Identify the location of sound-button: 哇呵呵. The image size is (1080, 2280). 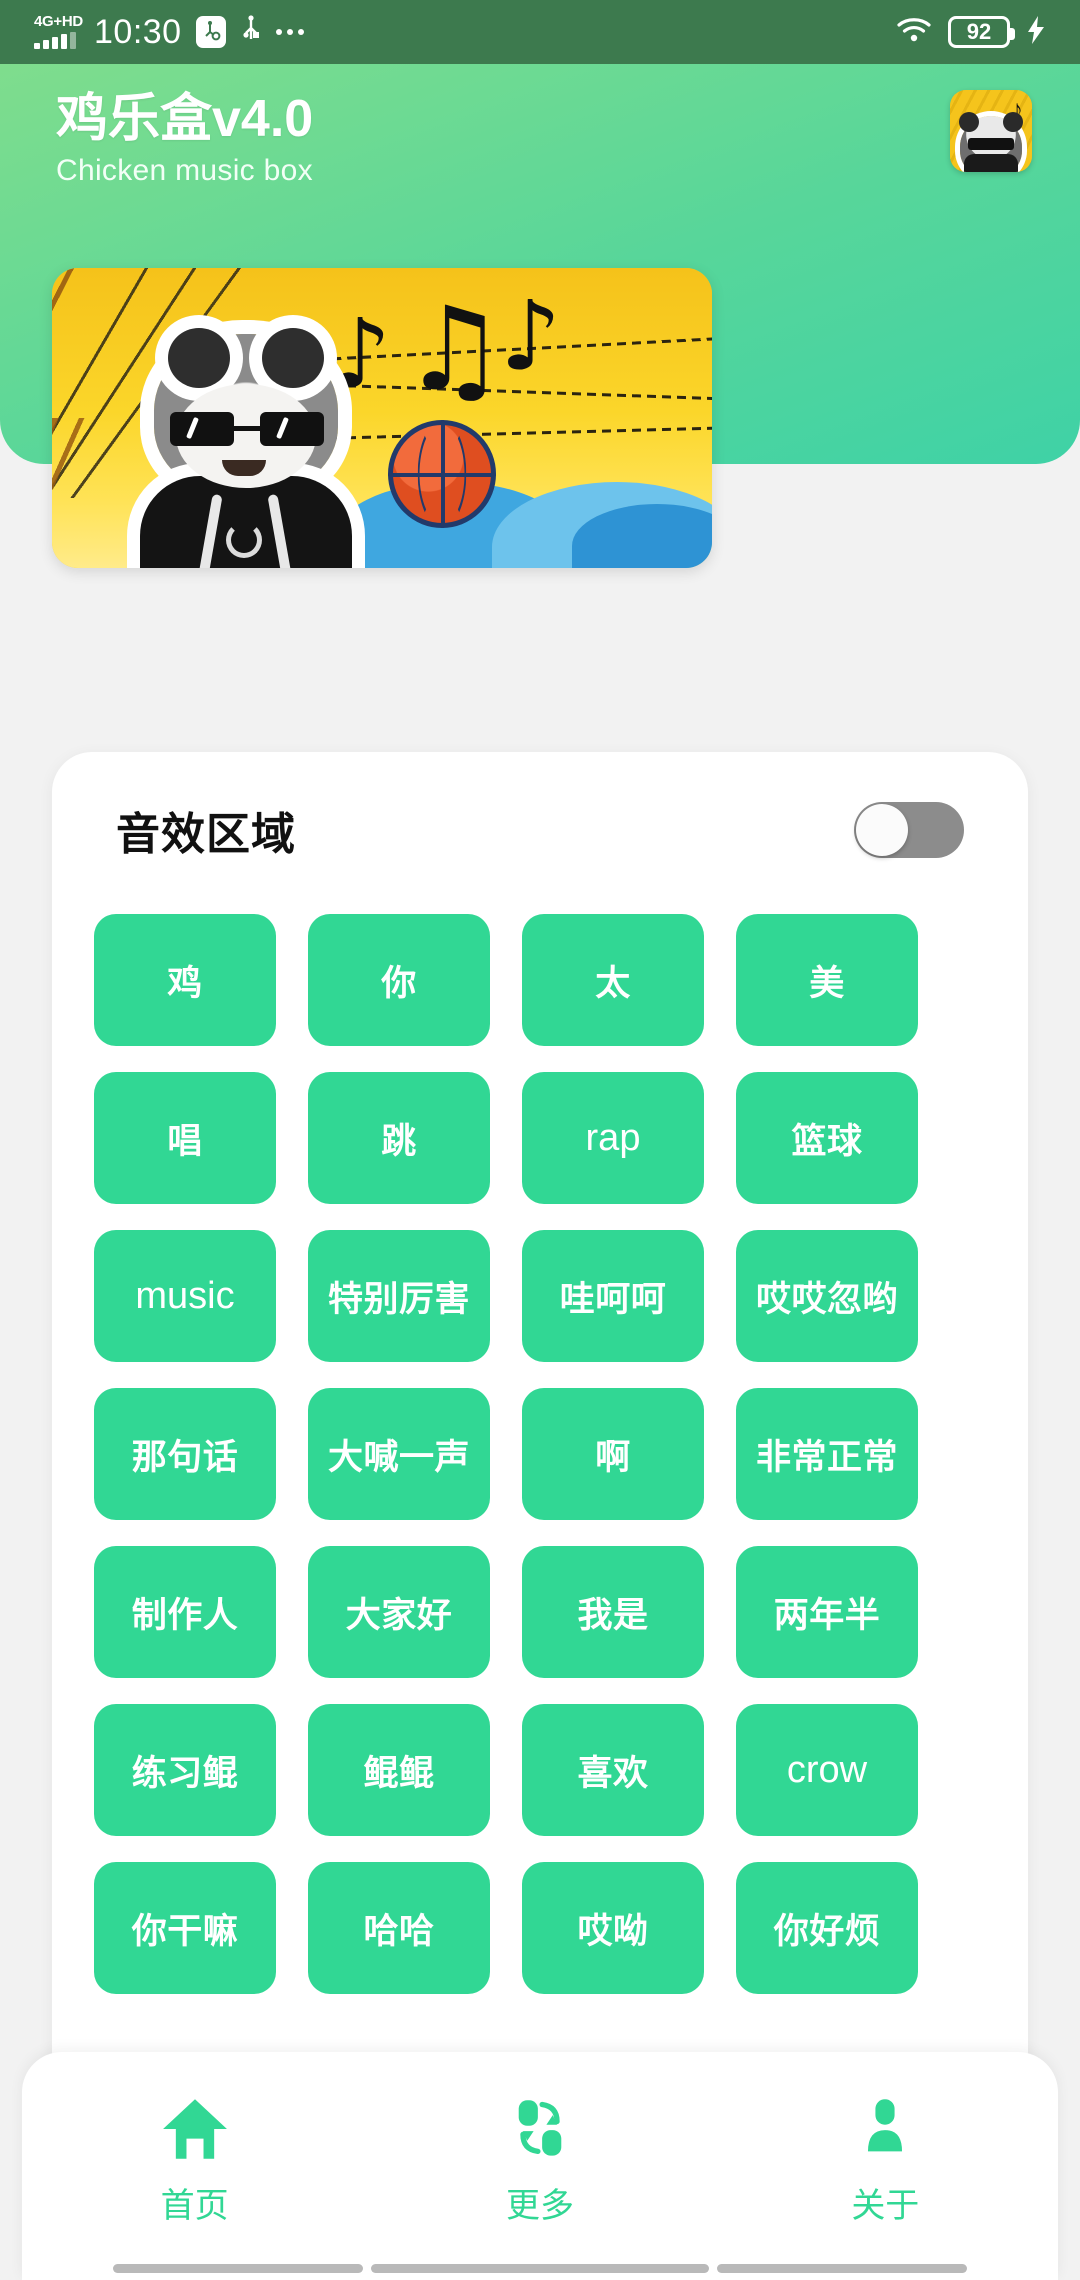
(613, 1296).